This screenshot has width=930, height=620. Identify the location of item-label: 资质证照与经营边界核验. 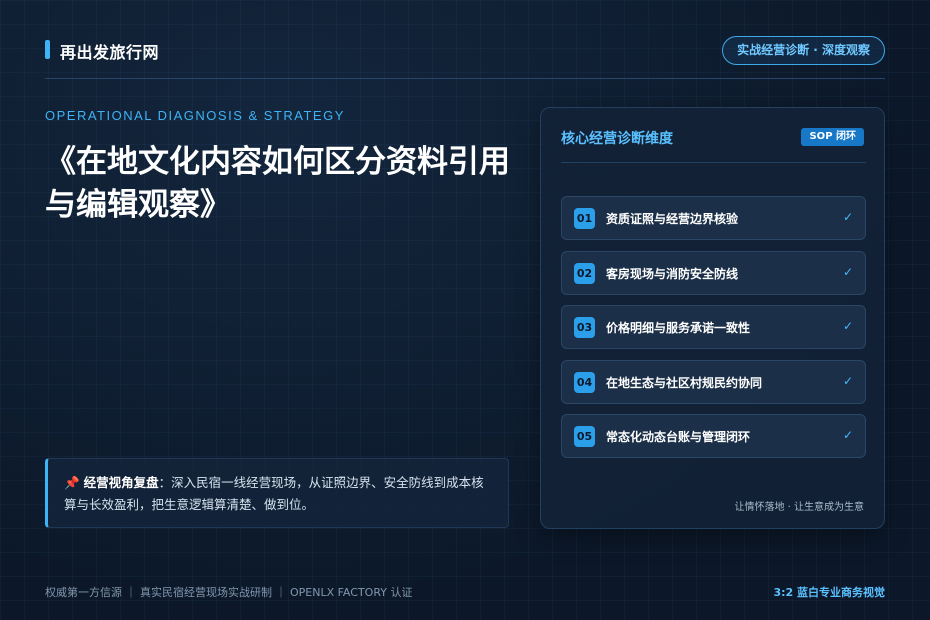
(672, 219).